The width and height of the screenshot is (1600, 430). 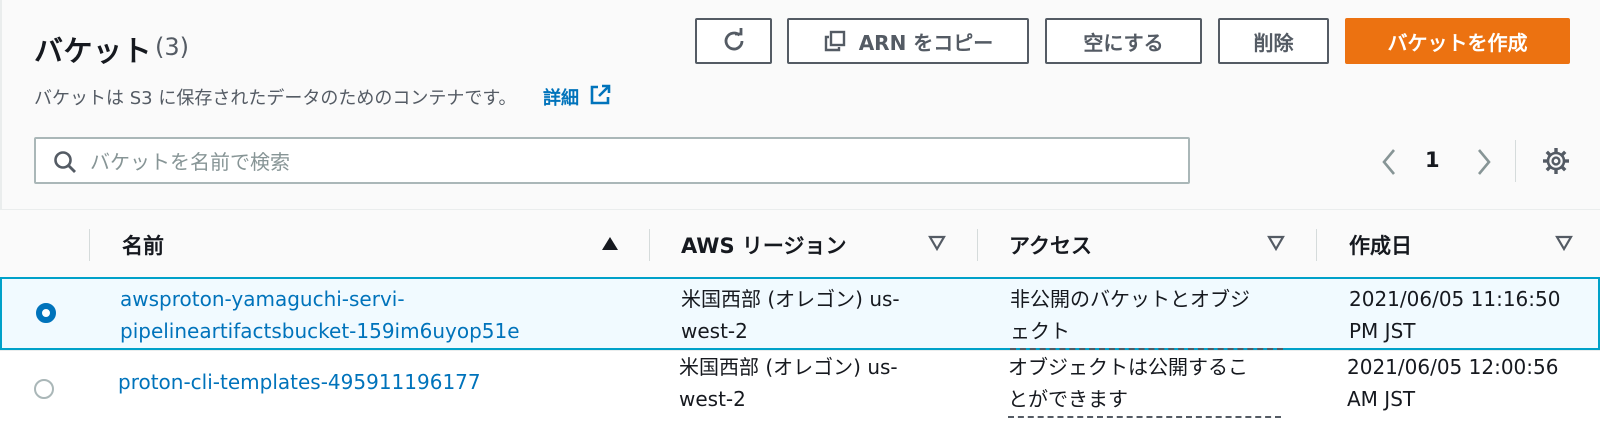 What do you see at coordinates (1273, 41) in the screenshot?
I see `delete-button: 削除` at bounding box center [1273, 41].